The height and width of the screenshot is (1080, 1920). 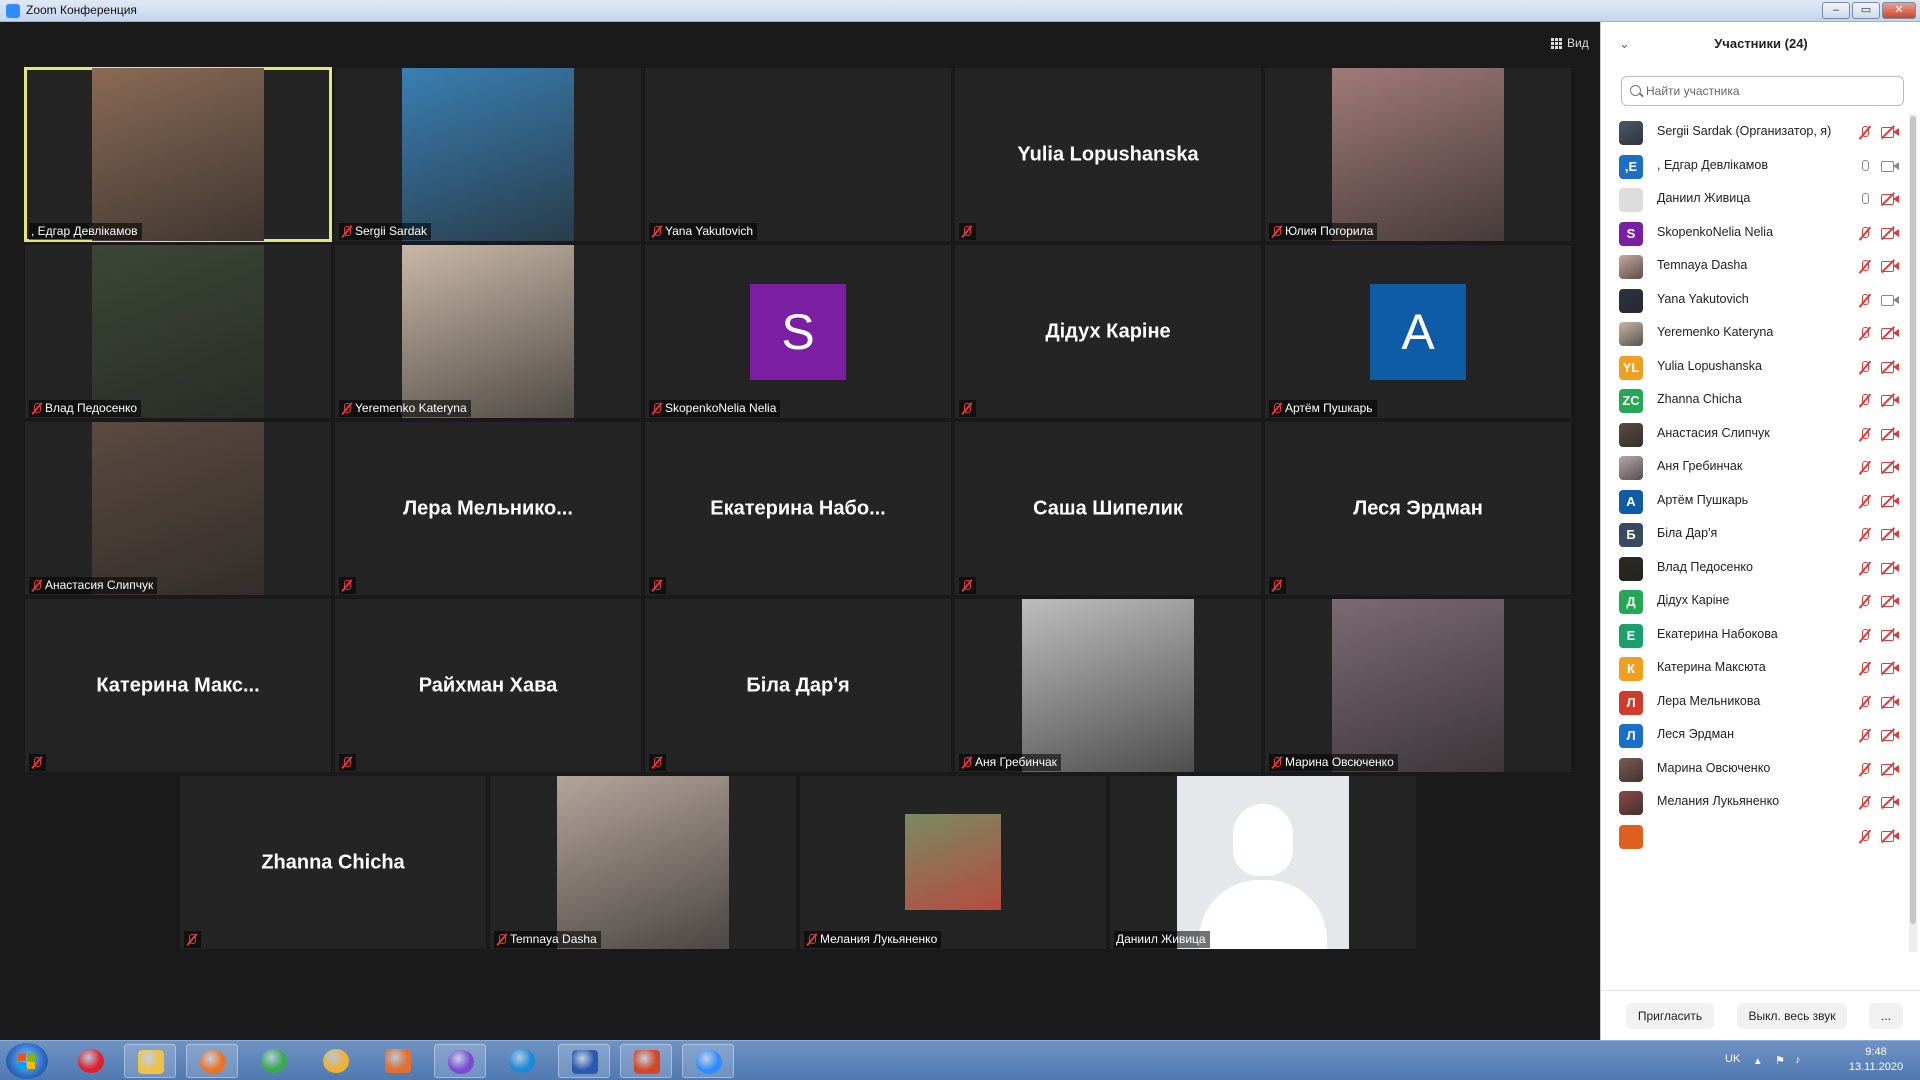 I want to click on video-tile: , Едгар Девлікамов, so click(x=178, y=154).